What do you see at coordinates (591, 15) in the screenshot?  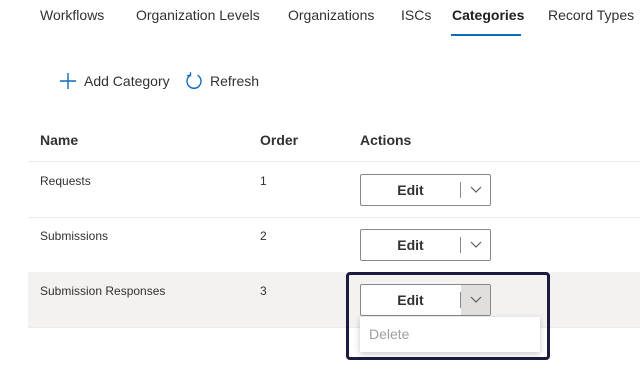 I see `tab-record-types: Record Types` at bounding box center [591, 15].